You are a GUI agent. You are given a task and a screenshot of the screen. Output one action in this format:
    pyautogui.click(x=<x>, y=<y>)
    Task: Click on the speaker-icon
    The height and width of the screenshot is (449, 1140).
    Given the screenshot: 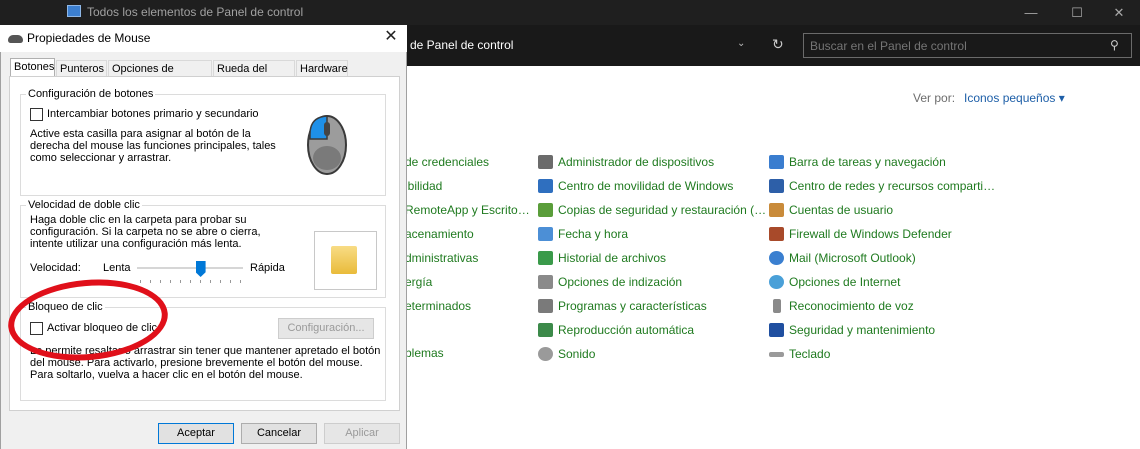 What is the action you would take?
    pyautogui.click(x=545, y=354)
    